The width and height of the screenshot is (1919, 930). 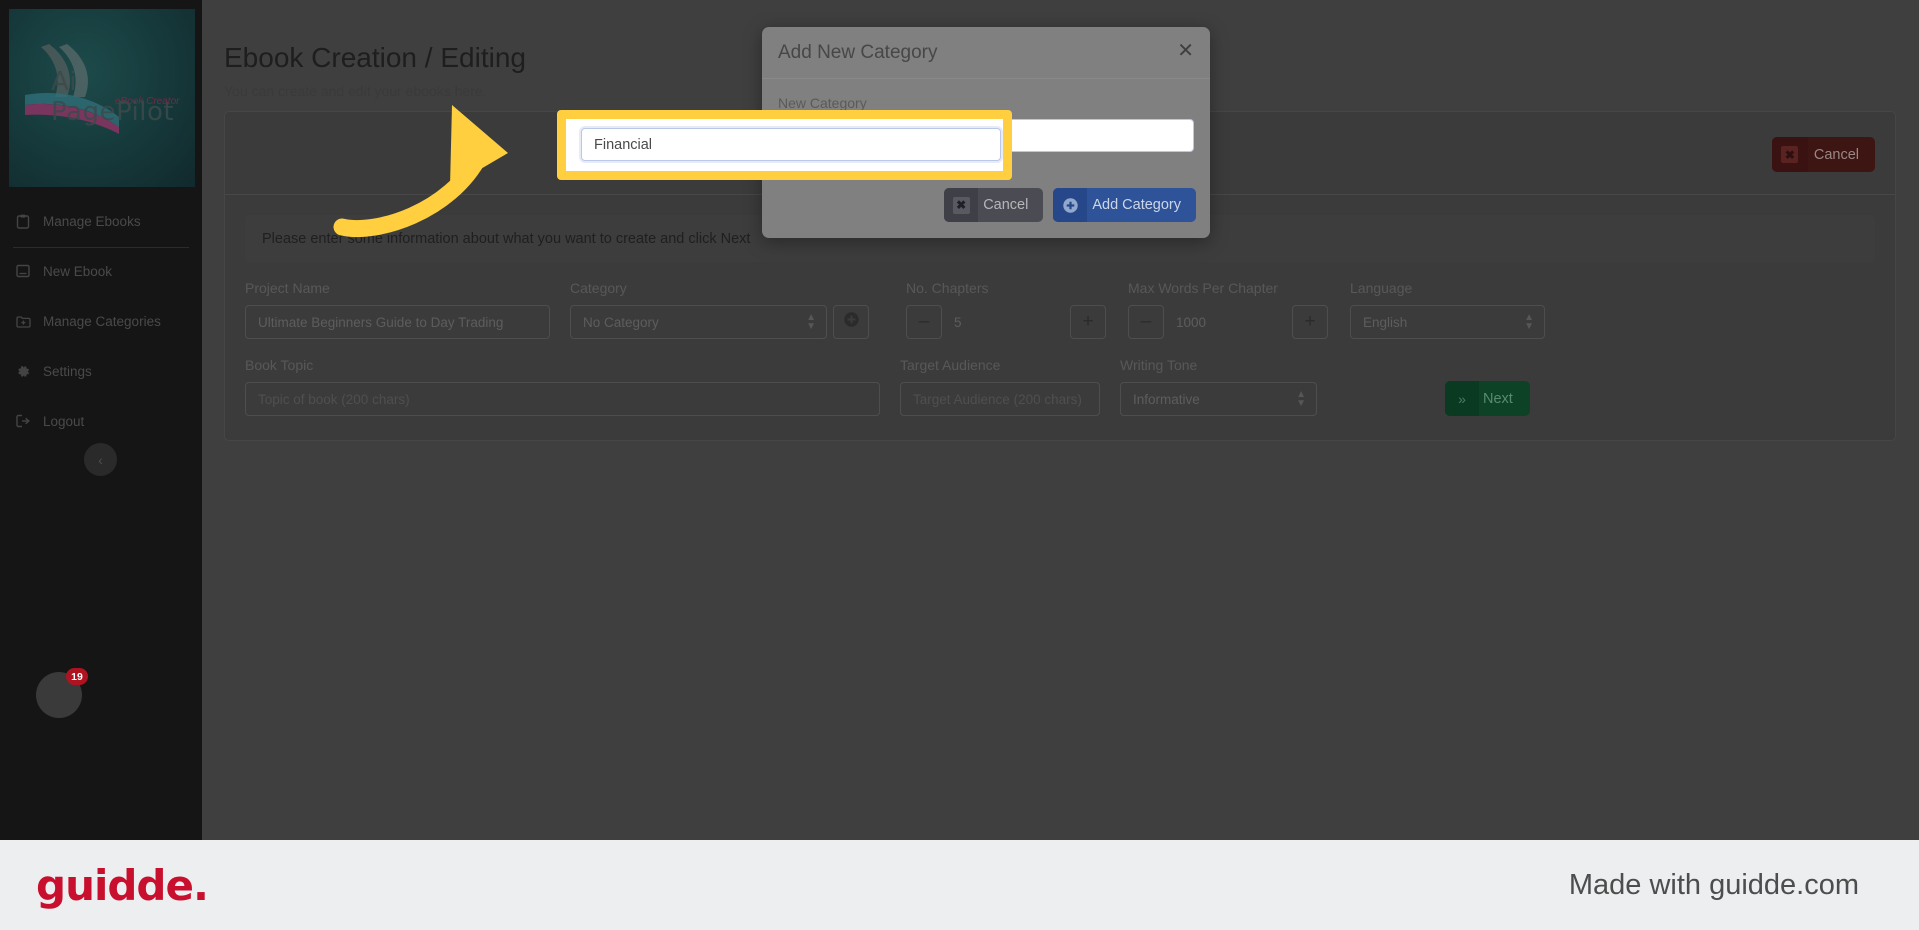 What do you see at coordinates (23, 271) in the screenshot?
I see `book-icon` at bounding box center [23, 271].